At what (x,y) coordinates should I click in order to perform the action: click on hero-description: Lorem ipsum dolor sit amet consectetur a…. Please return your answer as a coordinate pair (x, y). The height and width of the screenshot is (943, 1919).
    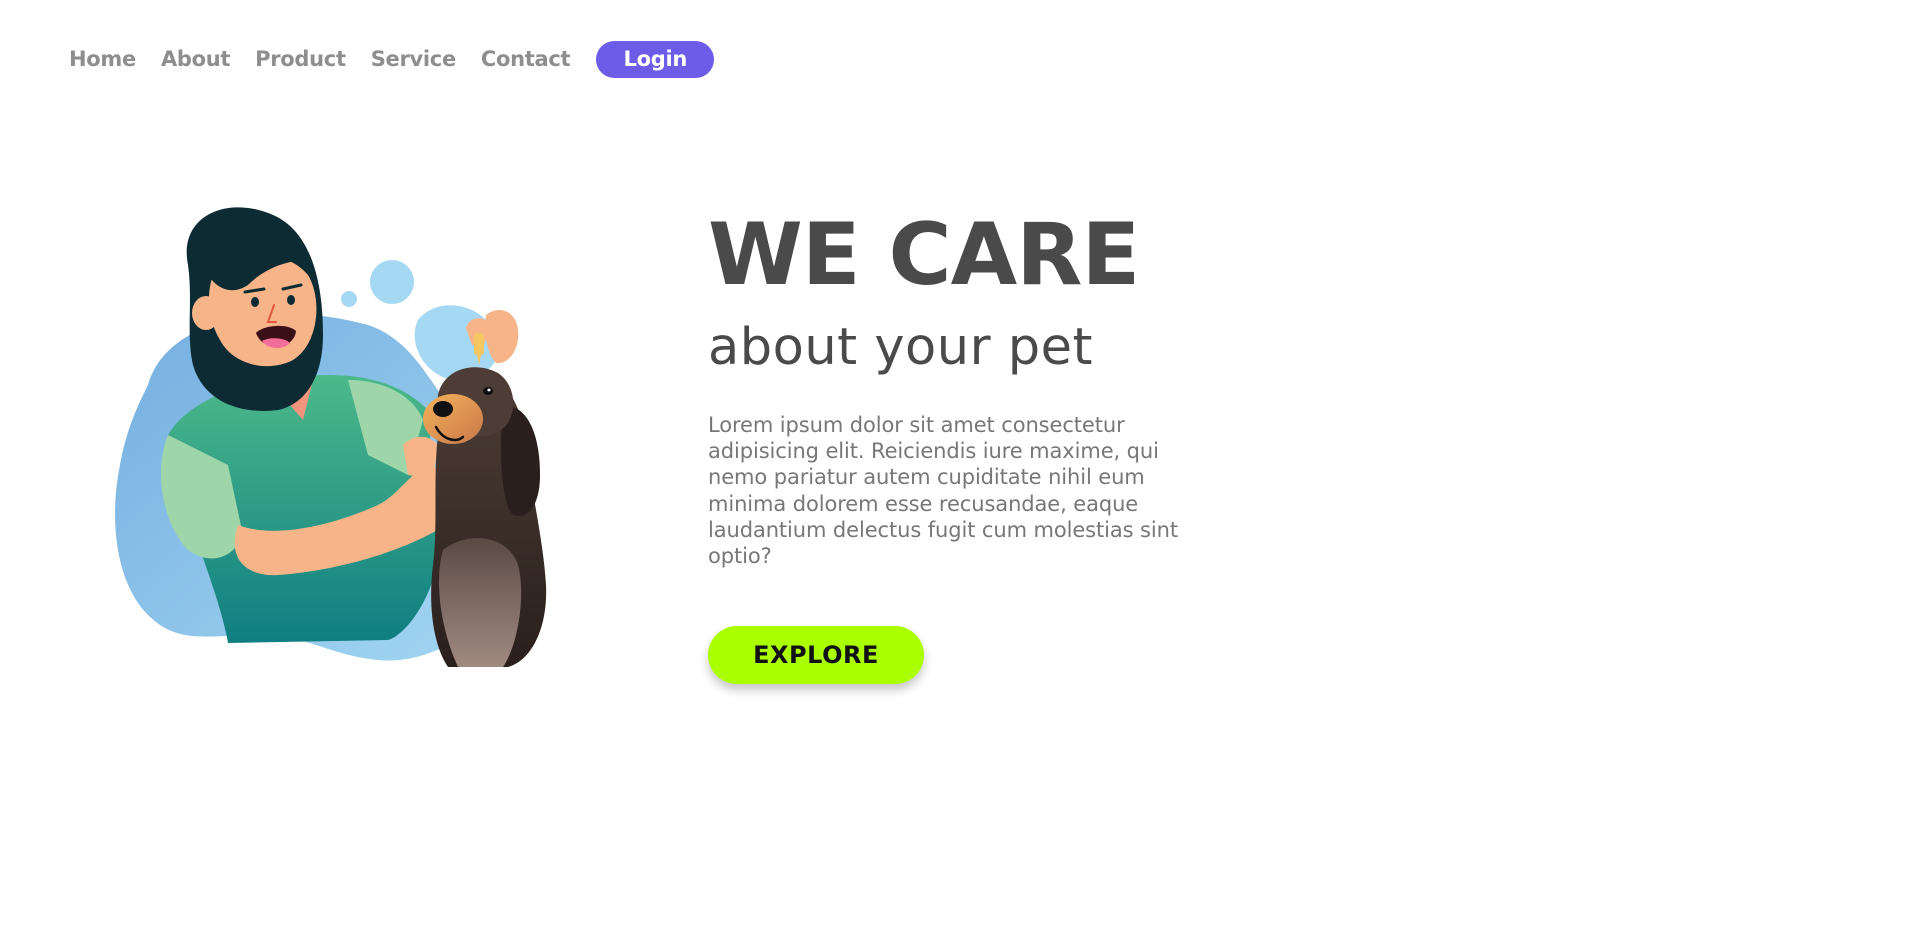
    Looking at the image, I should click on (943, 491).